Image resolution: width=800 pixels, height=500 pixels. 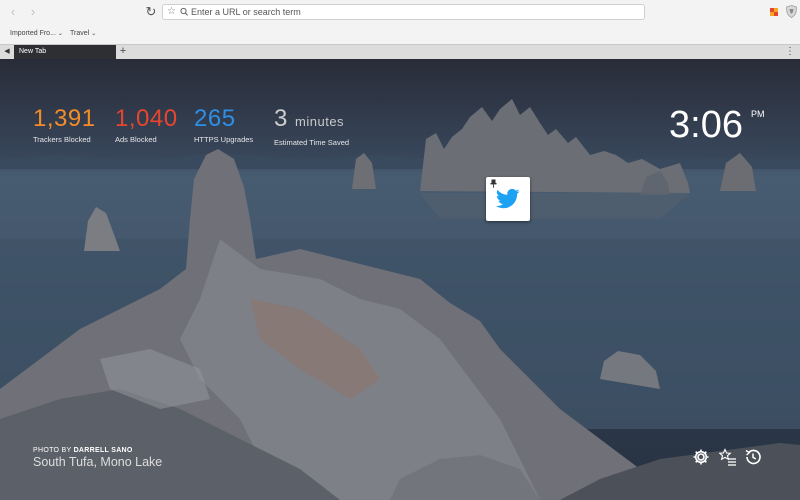 I want to click on stat-https-upgrades: 265 HTTPS Upgrades, so click(x=223, y=124).